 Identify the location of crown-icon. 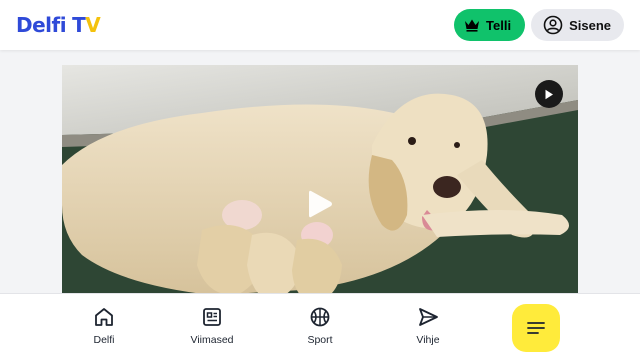
(472, 25).